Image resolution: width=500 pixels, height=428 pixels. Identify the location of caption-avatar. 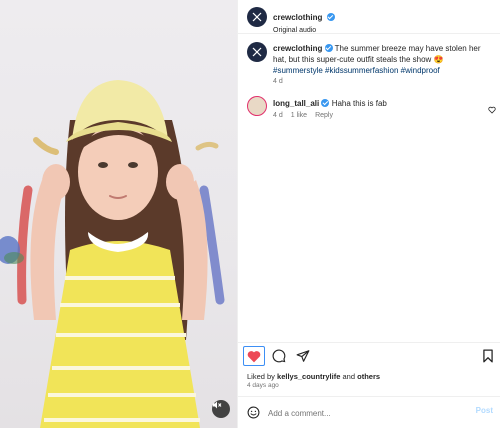
(257, 52).